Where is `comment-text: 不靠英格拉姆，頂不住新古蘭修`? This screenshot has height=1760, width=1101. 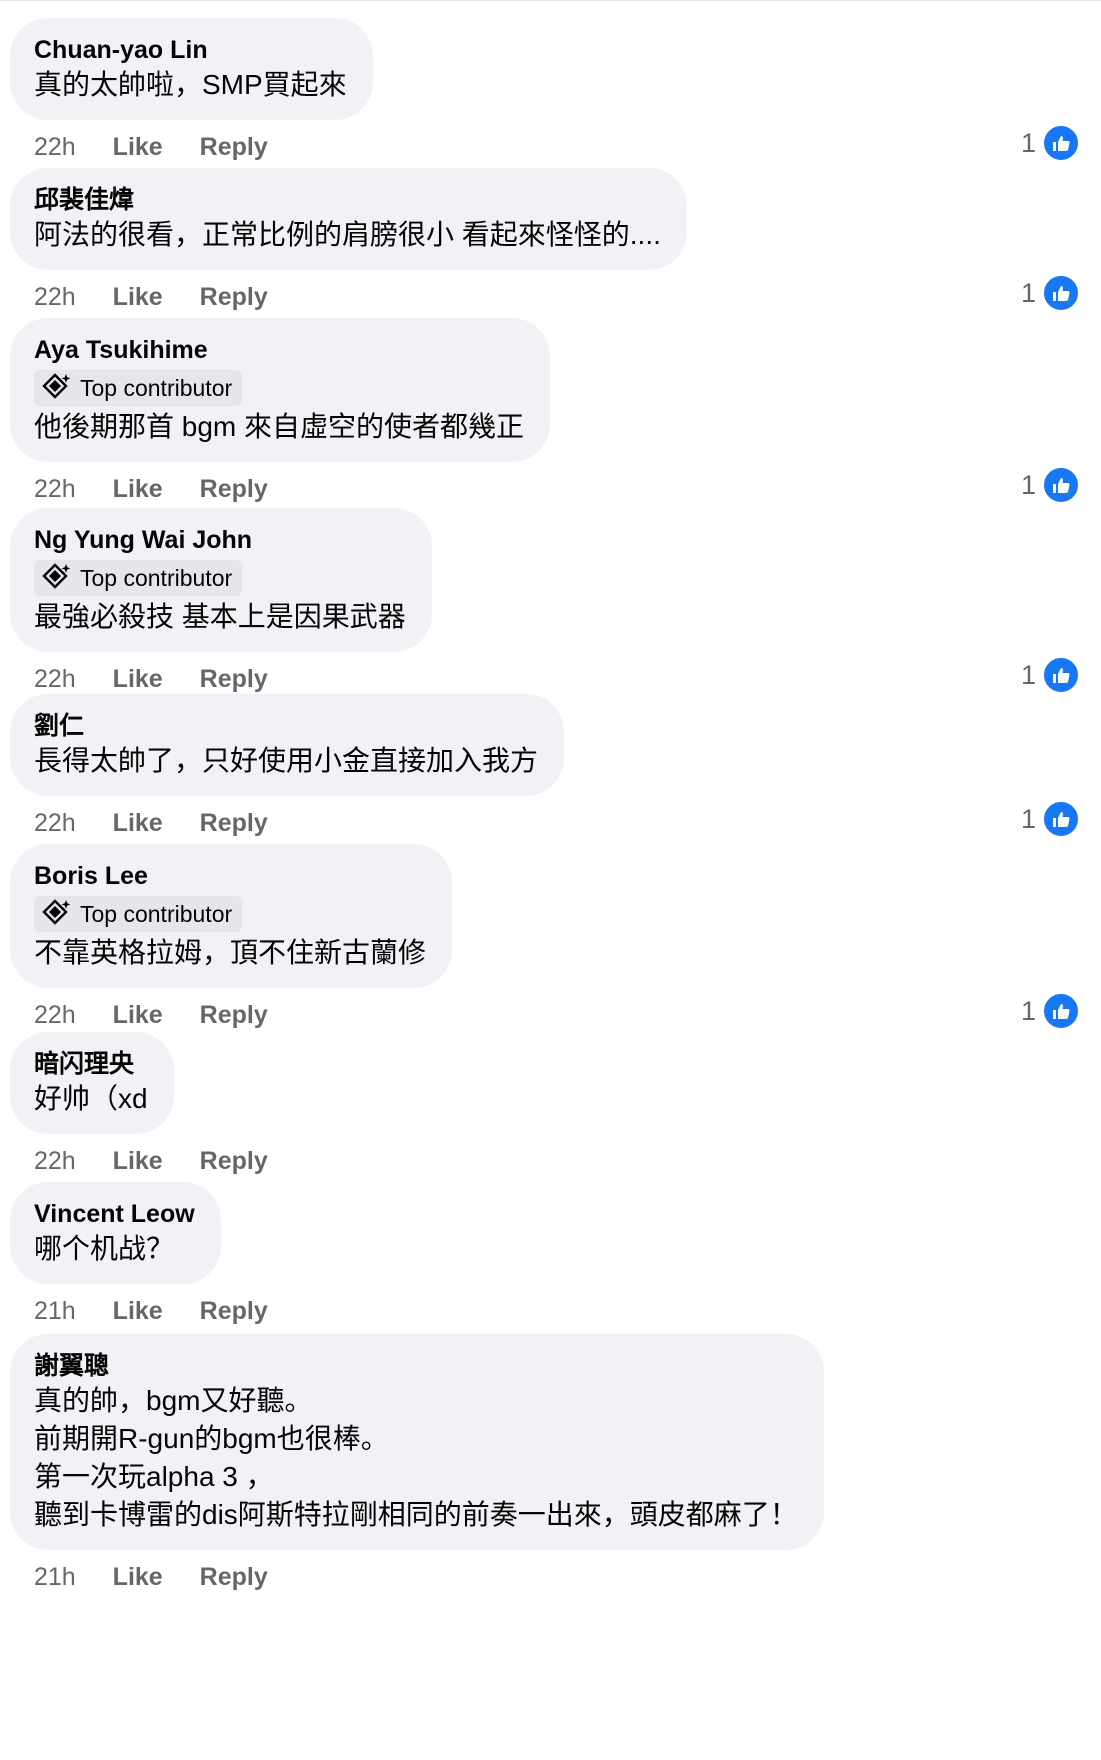 comment-text: 不靠英格拉姆，頂不住新古蘭修 is located at coordinates (230, 952).